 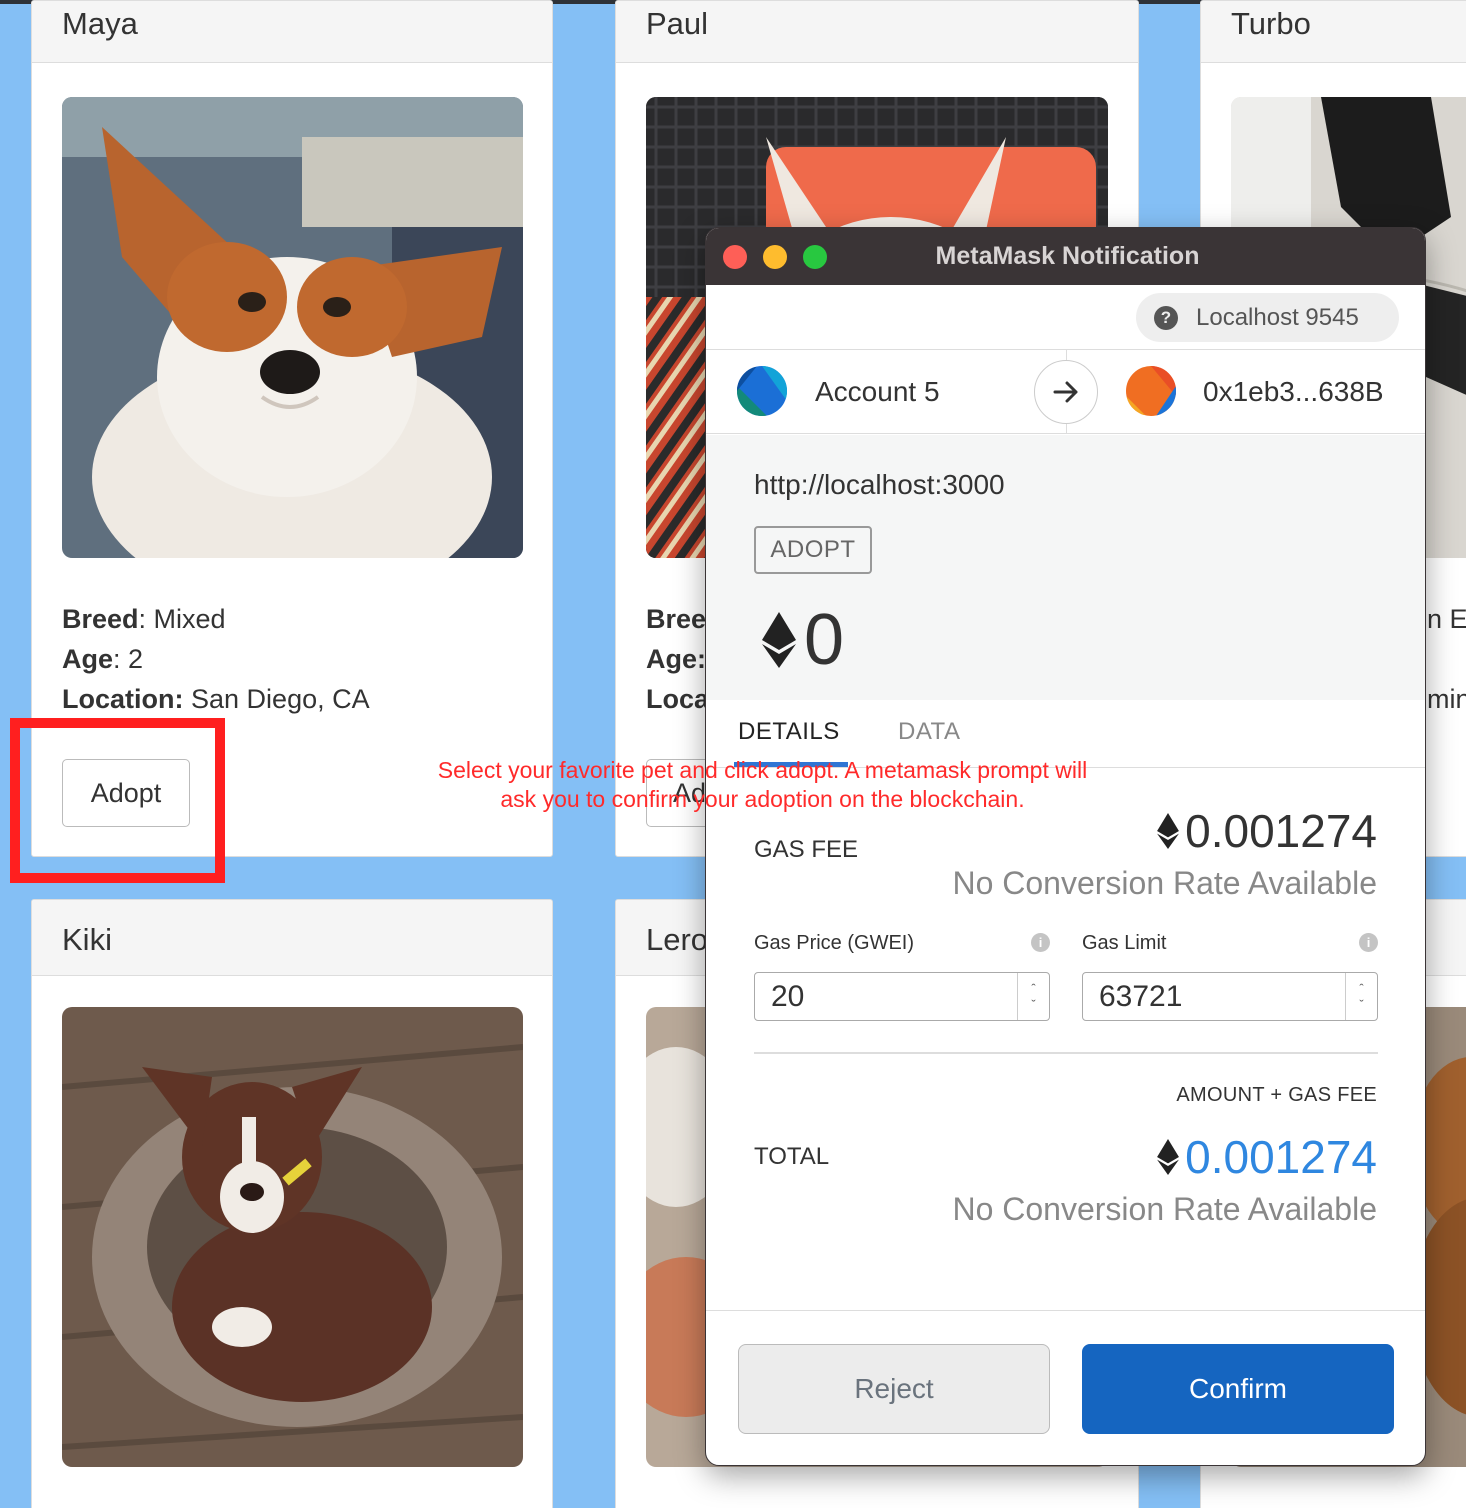 I want to click on location-fragment: min, so click(x=1446, y=699).